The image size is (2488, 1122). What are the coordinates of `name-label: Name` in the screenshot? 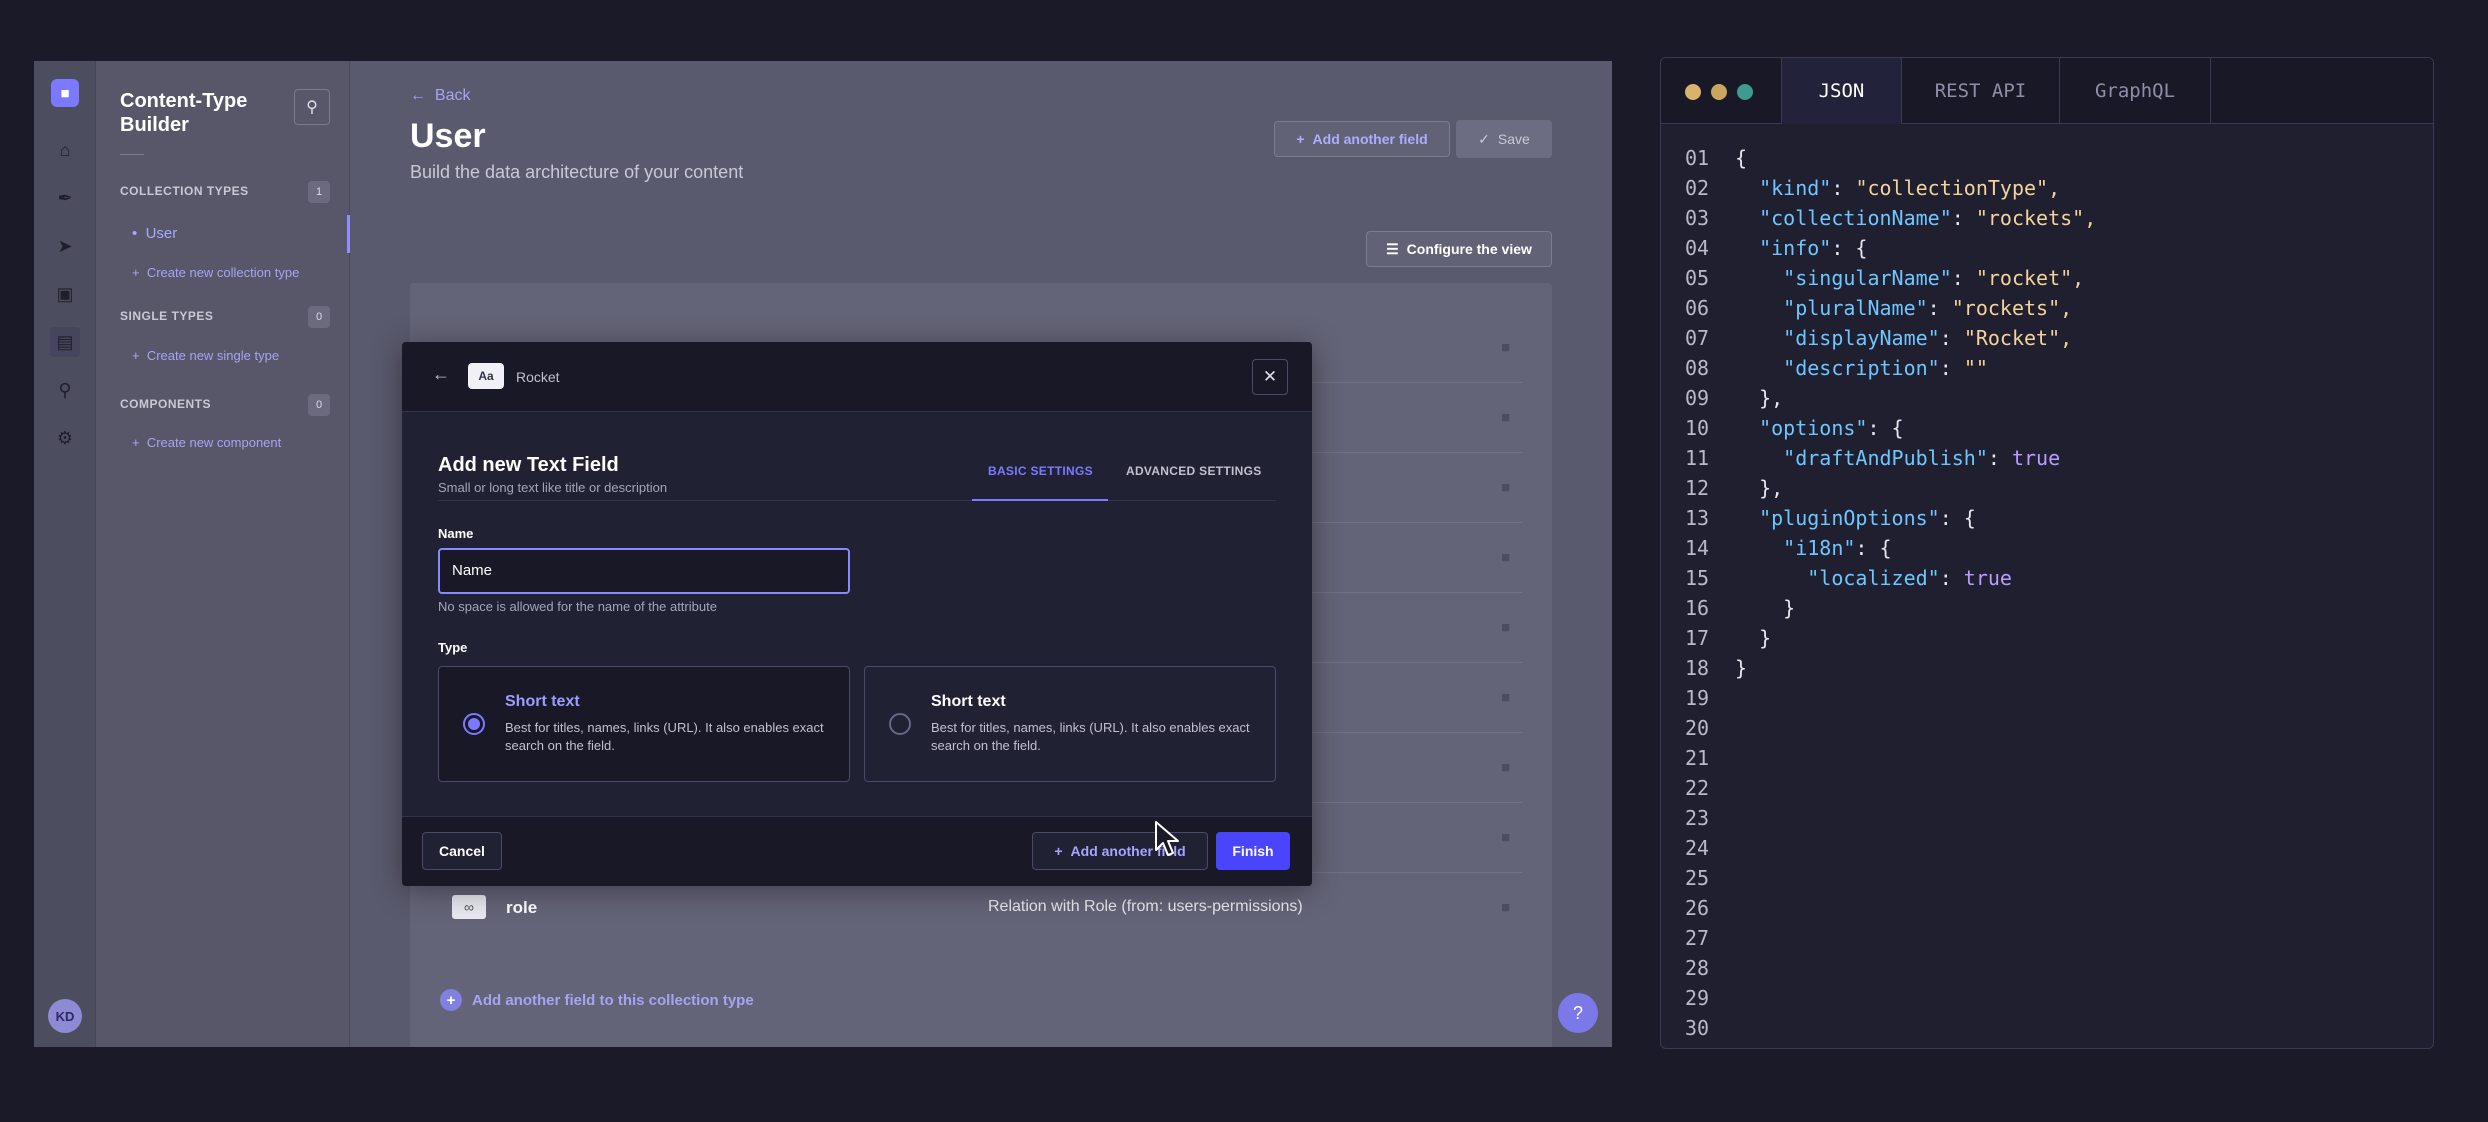 It's located at (456, 533).